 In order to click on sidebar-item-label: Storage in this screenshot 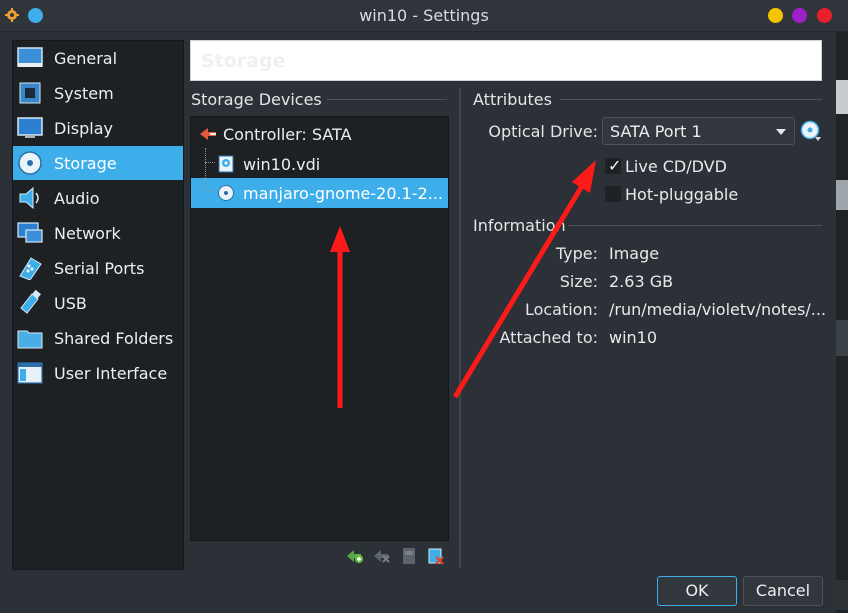, I will do `click(85, 163)`.